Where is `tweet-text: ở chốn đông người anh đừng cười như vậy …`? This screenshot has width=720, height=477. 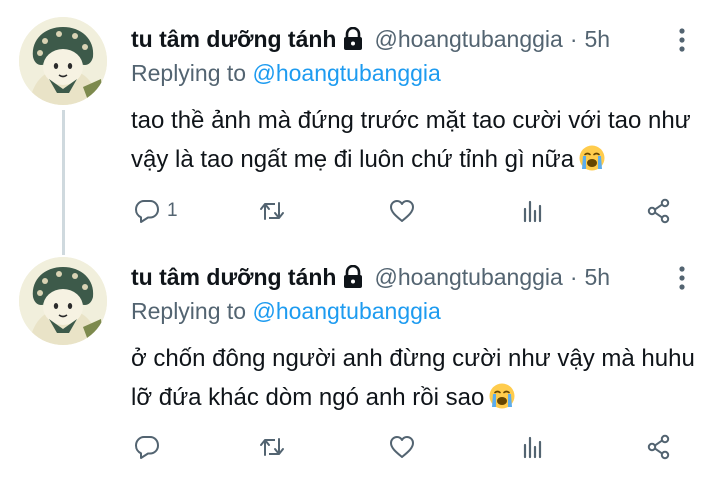
tweet-text: ở chốn đông người anh đừng cười như vậy … is located at coordinates (421, 378).